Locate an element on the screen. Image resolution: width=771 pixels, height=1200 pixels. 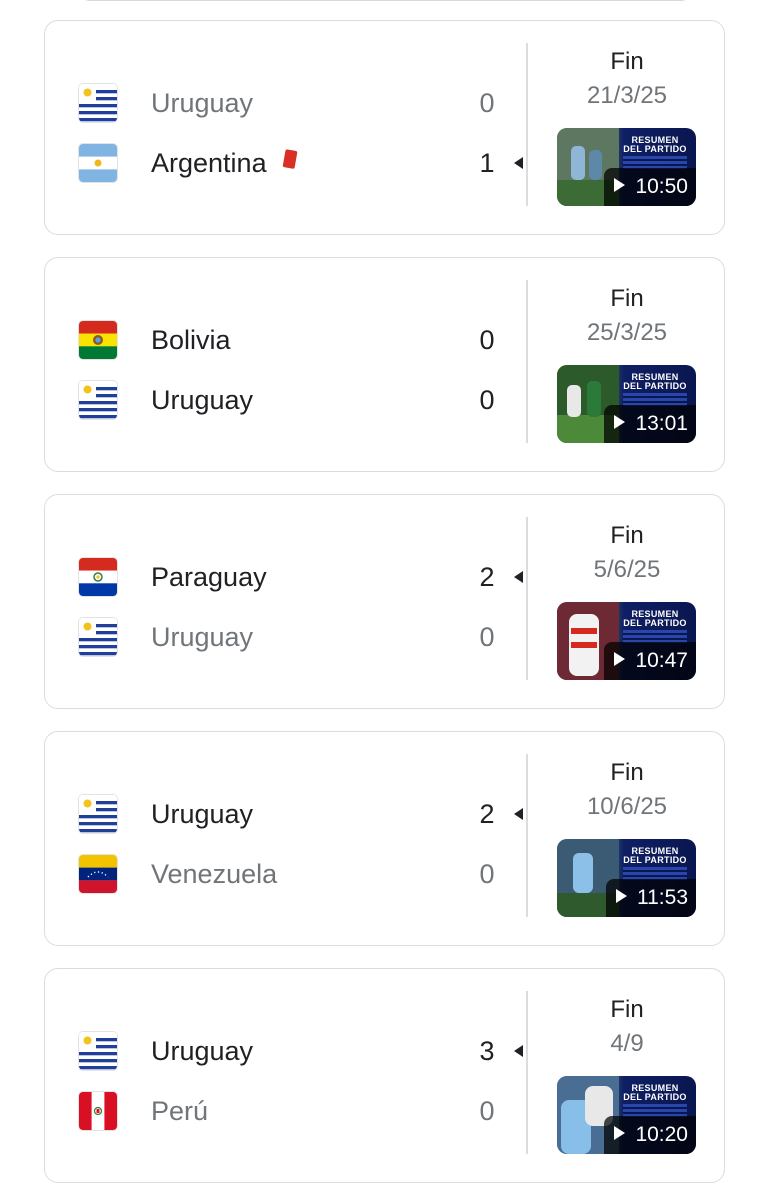
video-duration-badge: 10:20 is located at coordinates (650, 1135).